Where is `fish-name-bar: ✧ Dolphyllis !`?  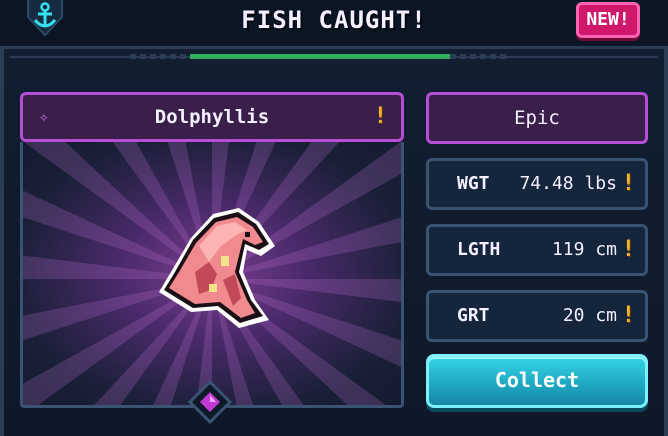 fish-name-bar: ✧ Dolphyllis ! is located at coordinates (212, 117).